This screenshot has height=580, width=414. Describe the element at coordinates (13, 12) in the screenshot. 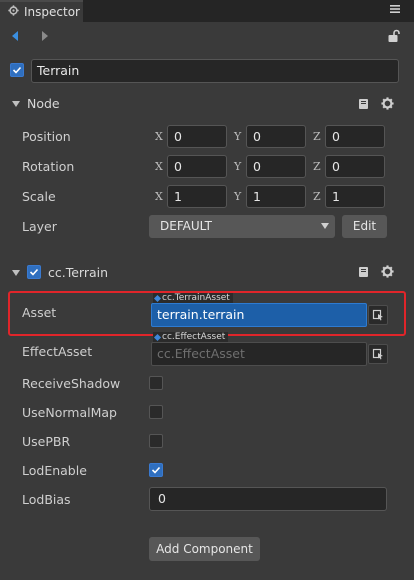

I see `settings-icon` at that location.